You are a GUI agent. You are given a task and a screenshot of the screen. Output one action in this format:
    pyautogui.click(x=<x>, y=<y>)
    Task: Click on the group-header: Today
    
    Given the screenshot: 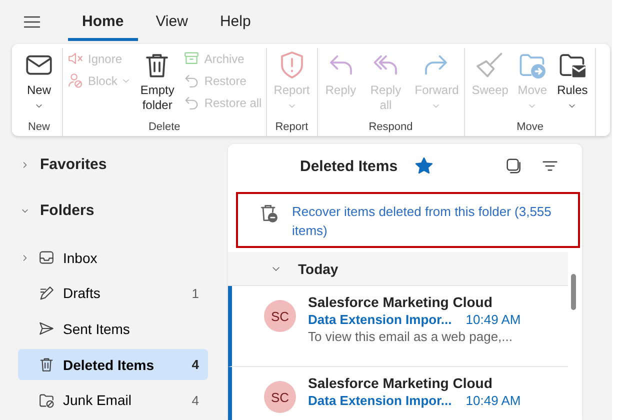 What is the action you would take?
    pyautogui.click(x=398, y=269)
    